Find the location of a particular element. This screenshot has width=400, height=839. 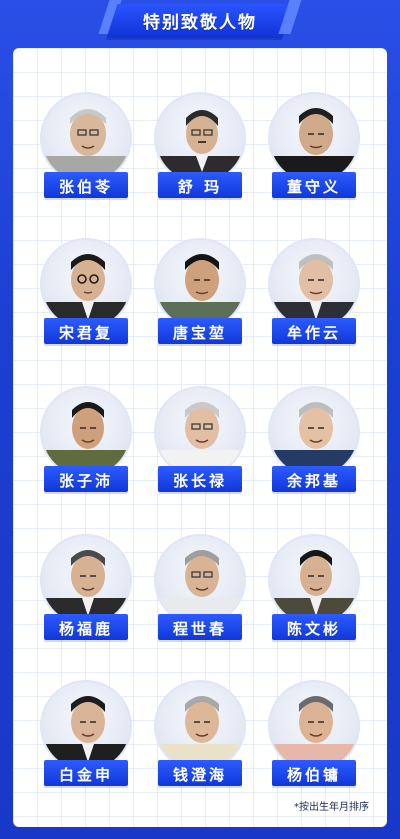

person-14: 钱澄海 is located at coordinates (200, 745).